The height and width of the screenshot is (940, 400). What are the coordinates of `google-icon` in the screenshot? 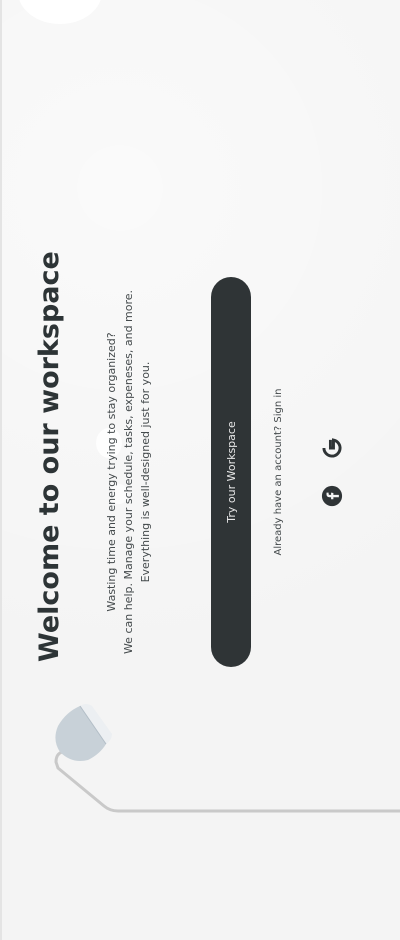 It's located at (332, 448).